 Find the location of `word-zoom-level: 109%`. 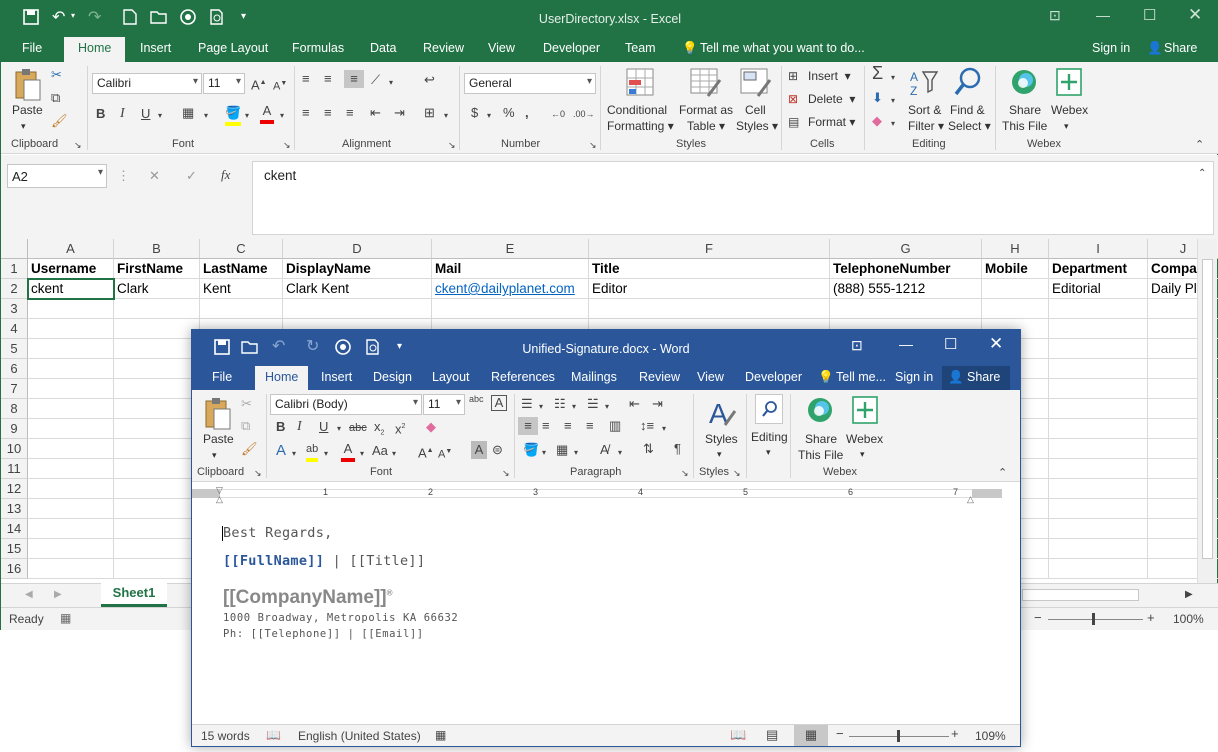

word-zoom-level: 109% is located at coordinates (990, 736).